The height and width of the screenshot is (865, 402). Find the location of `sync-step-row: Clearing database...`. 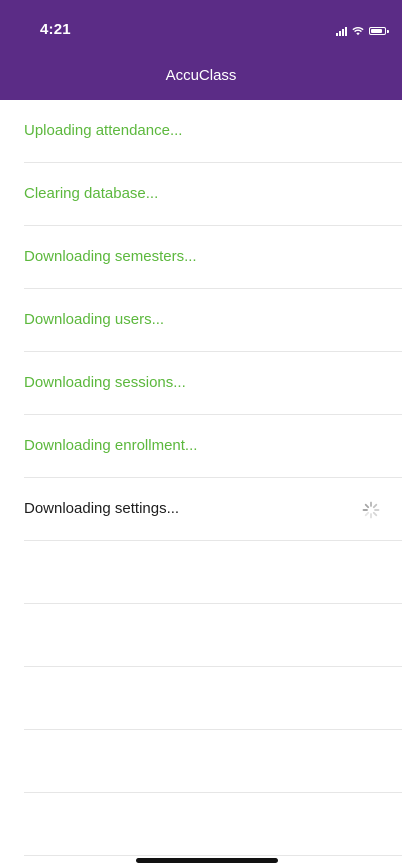

sync-step-row: Clearing database... is located at coordinates (213, 194).